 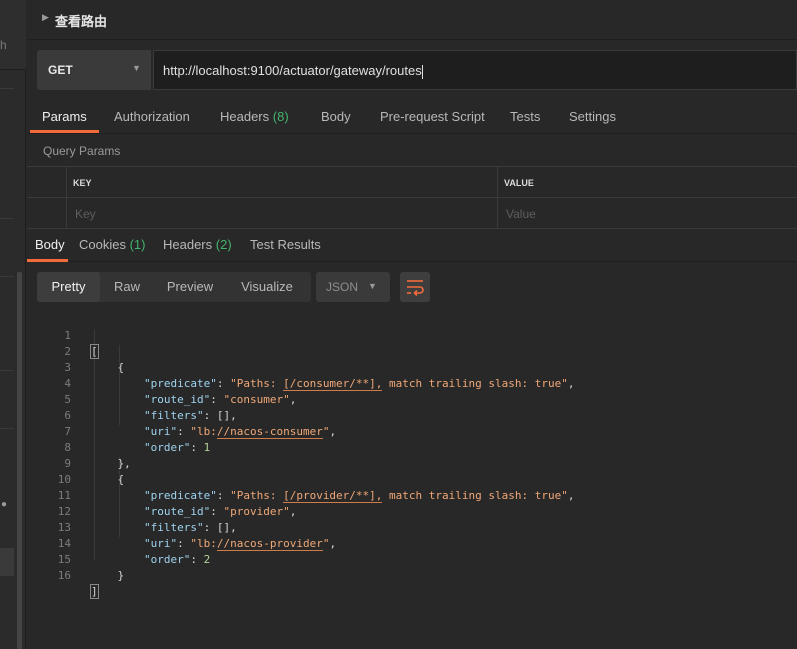 What do you see at coordinates (412, 431) in the screenshot?
I see `code-line: 7 "order": 1` at bounding box center [412, 431].